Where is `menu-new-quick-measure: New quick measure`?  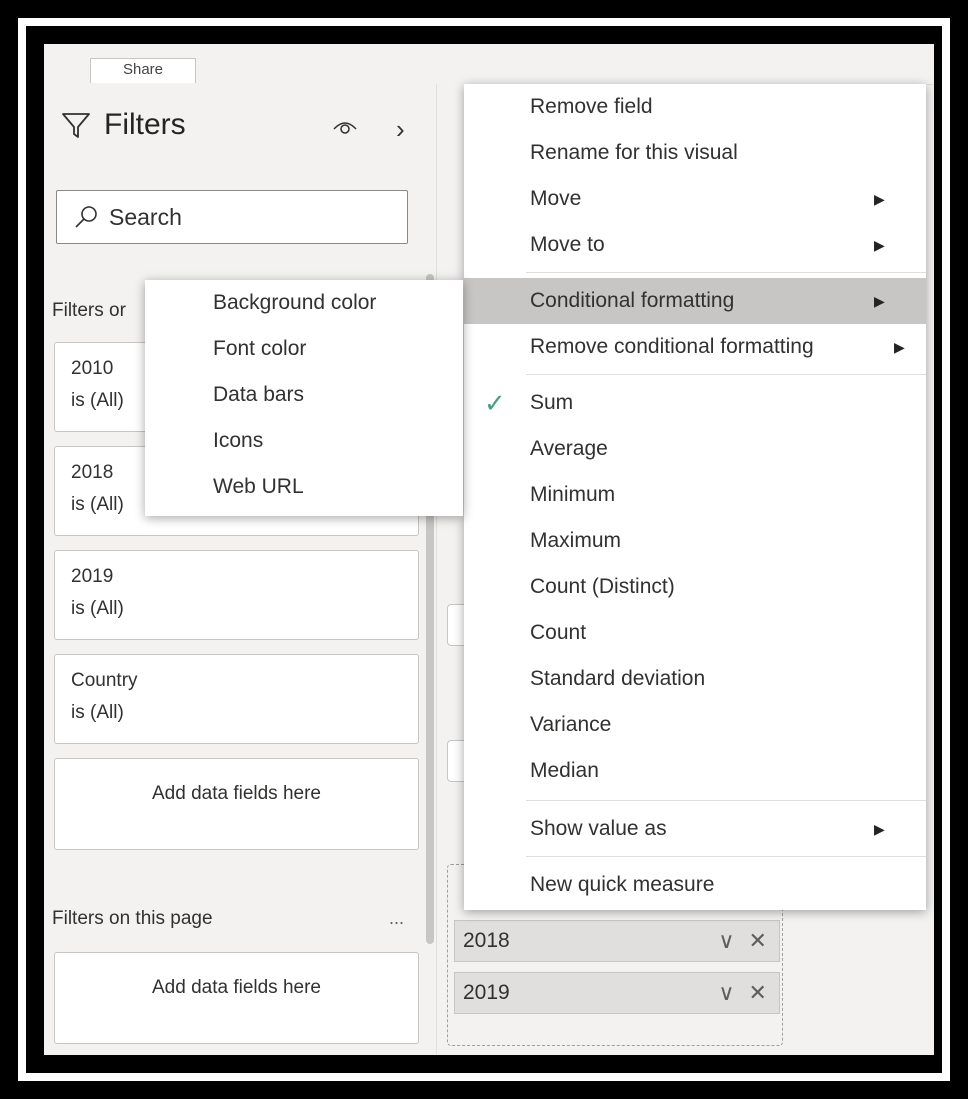
menu-new-quick-measure: New quick measure is located at coordinates (695, 885).